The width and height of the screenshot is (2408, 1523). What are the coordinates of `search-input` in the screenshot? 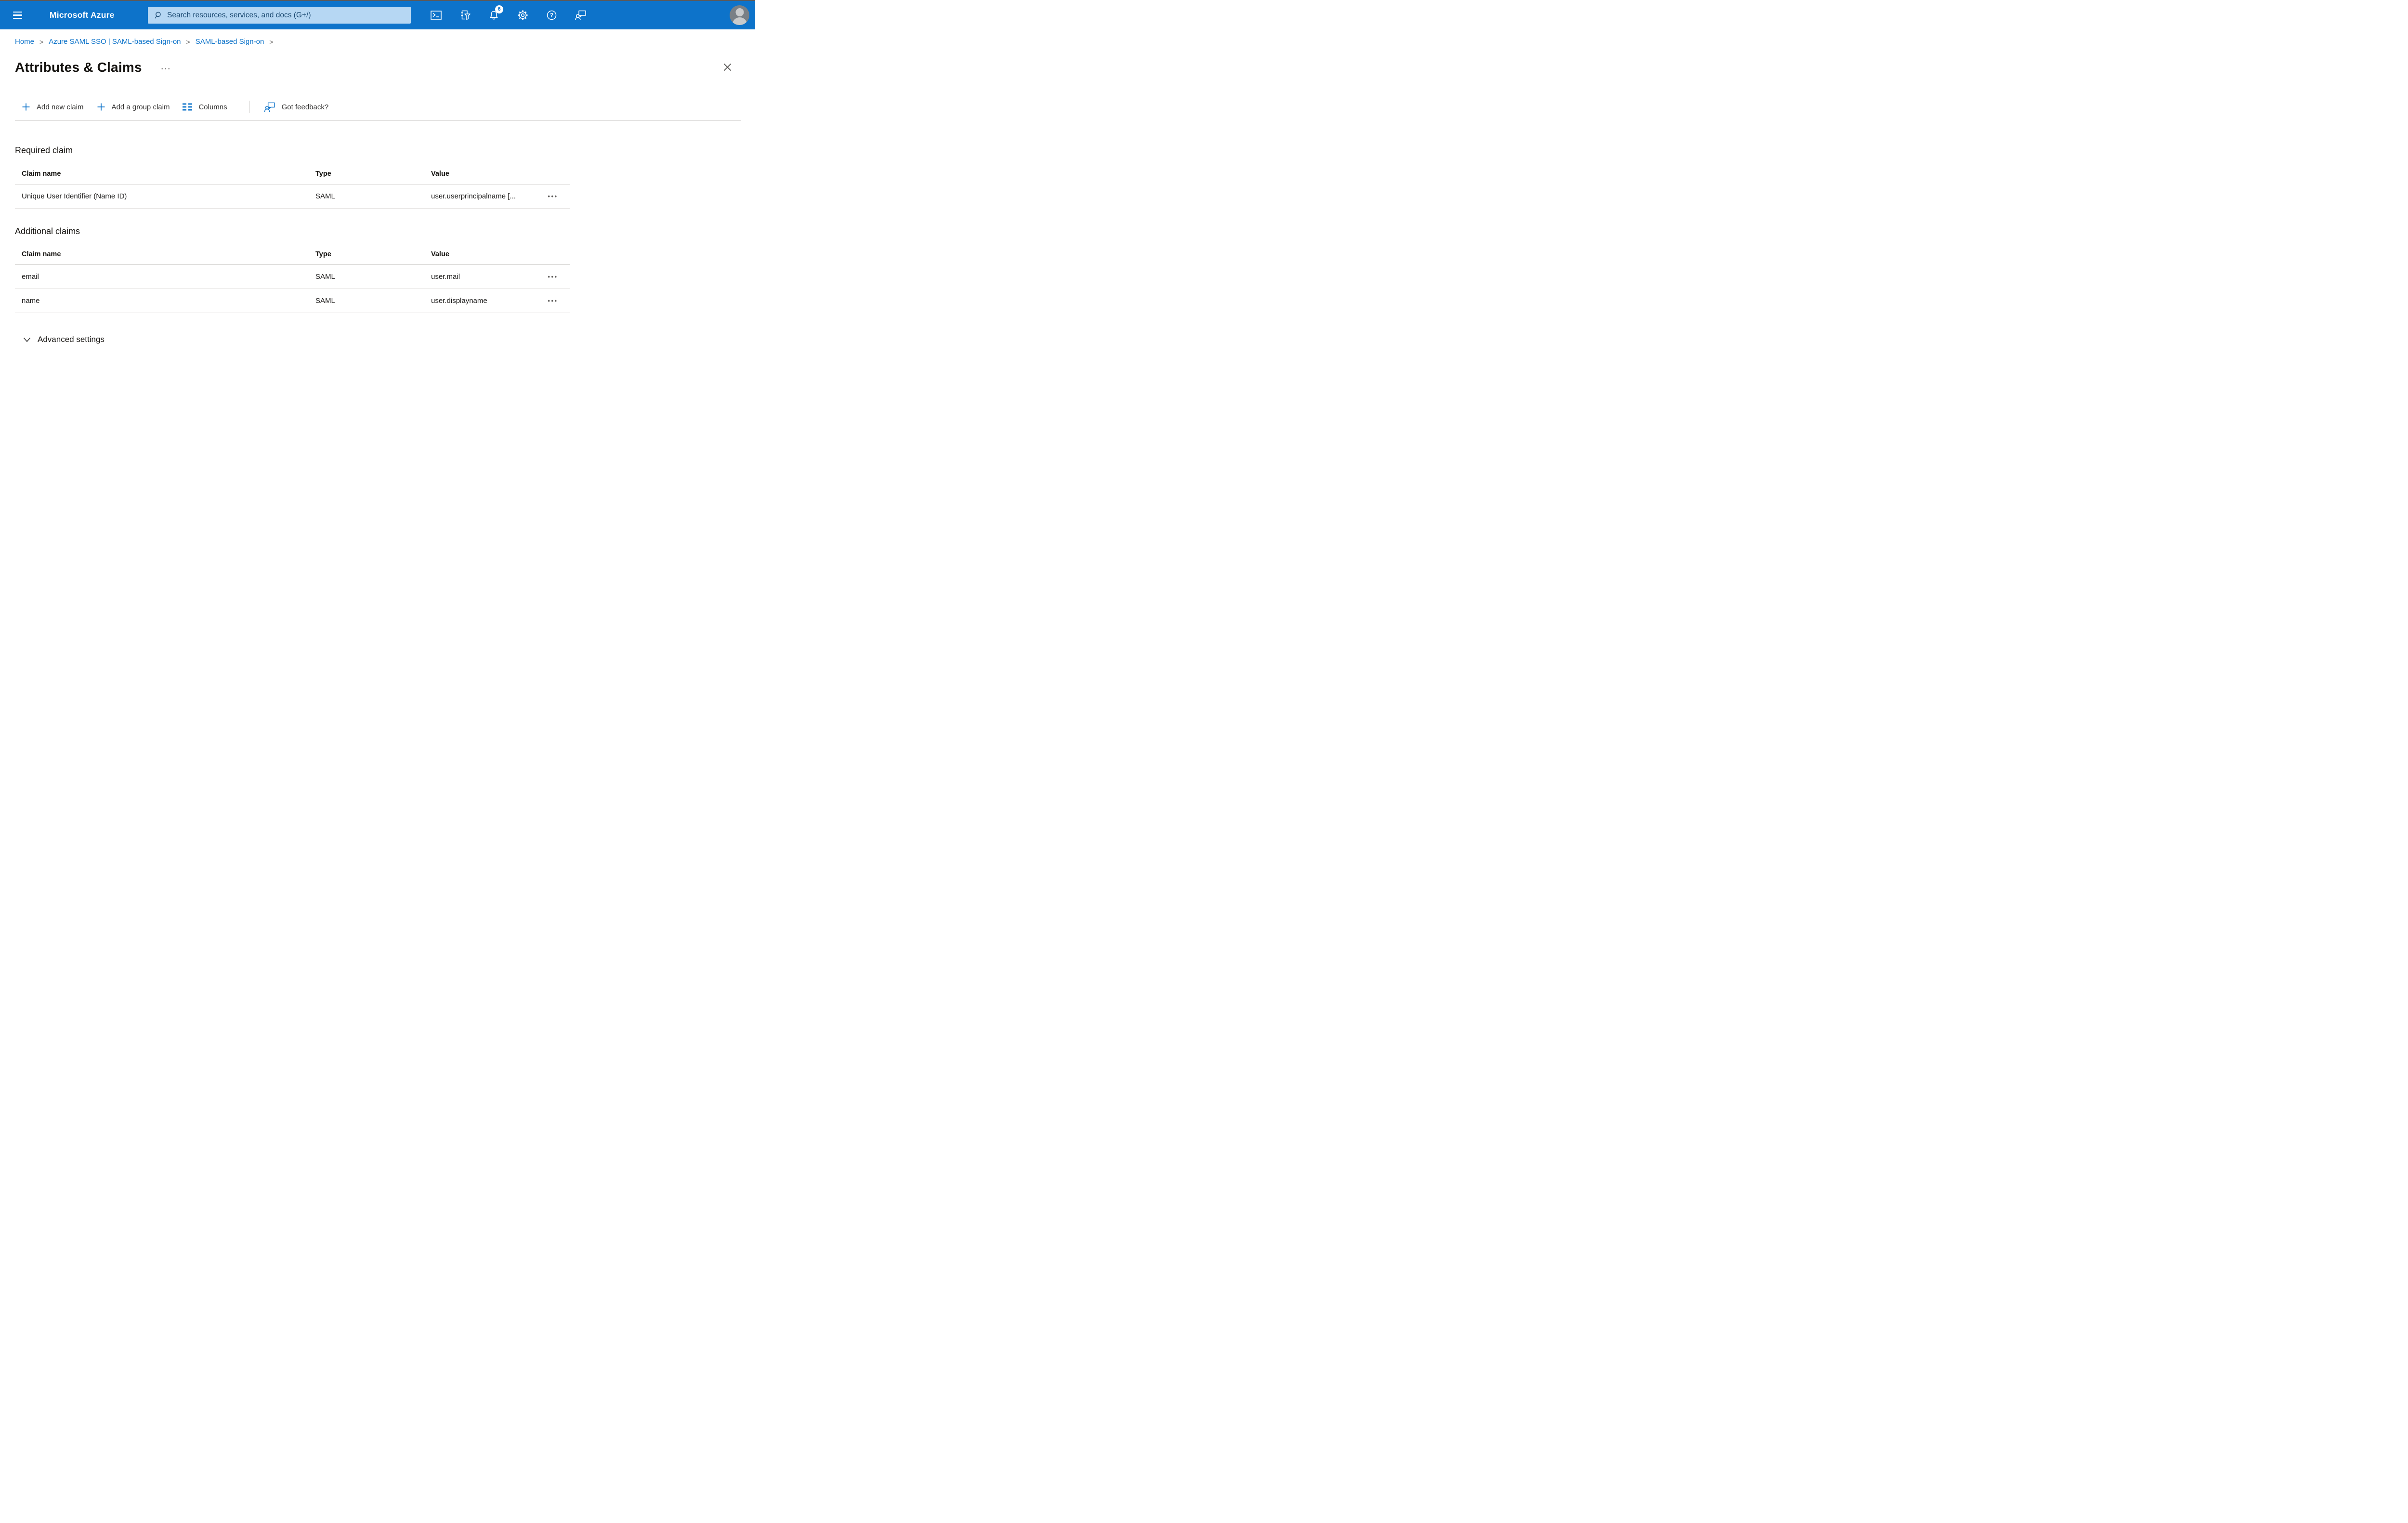 It's located at (286, 15).